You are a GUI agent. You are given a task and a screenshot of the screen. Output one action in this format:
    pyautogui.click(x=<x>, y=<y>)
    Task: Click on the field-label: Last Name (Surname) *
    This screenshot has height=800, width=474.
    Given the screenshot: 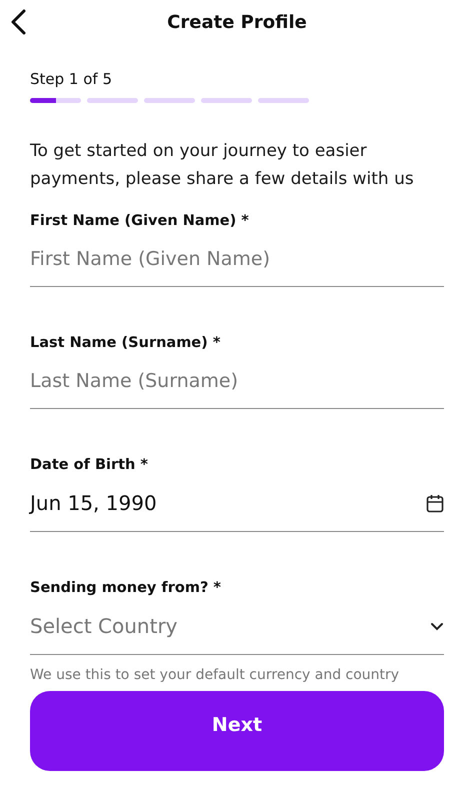 What is the action you would take?
    pyautogui.click(x=126, y=343)
    